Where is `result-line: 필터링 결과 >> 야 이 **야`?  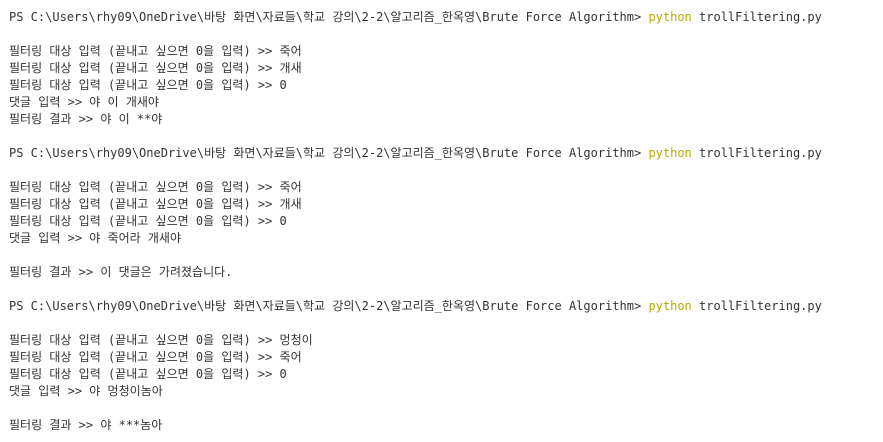 result-line: 필터링 결과 >> 야 이 **야 is located at coordinates (86, 119).